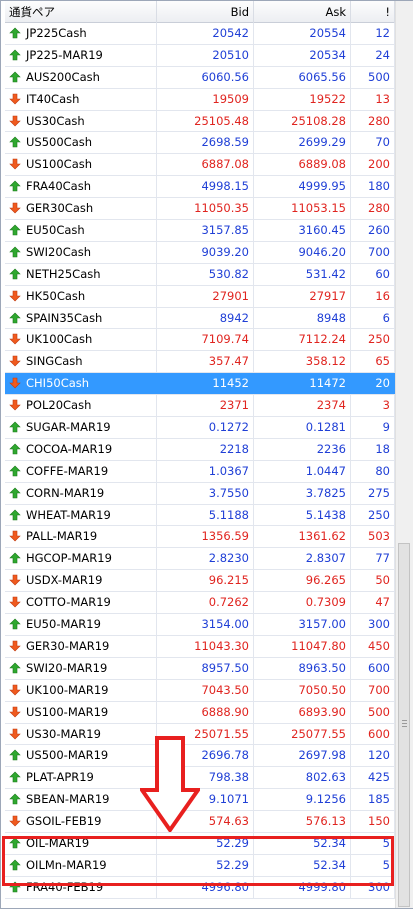 Image resolution: width=413 pixels, height=909 pixels. What do you see at coordinates (81, 471) in the screenshot?
I see `symbol-cell: COFFE-MAR19` at bounding box center [81, 471].